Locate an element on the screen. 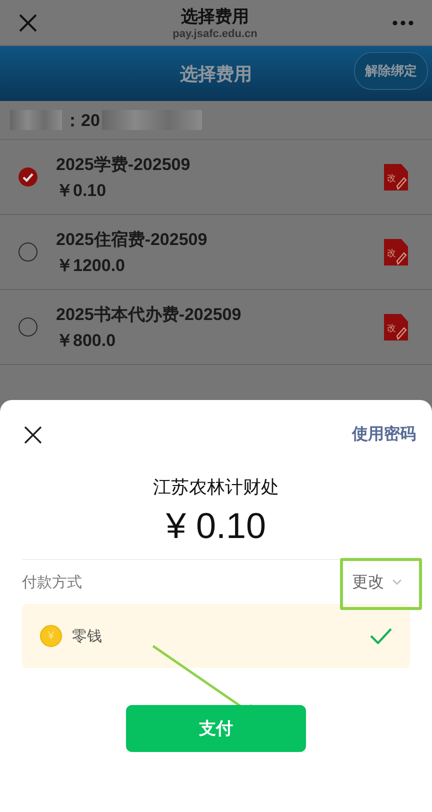 The height and width of the screenshot is (812, 432). fee-item: 2025学费-202509 ￥0.10 改 is located at coordinates (216, 177).